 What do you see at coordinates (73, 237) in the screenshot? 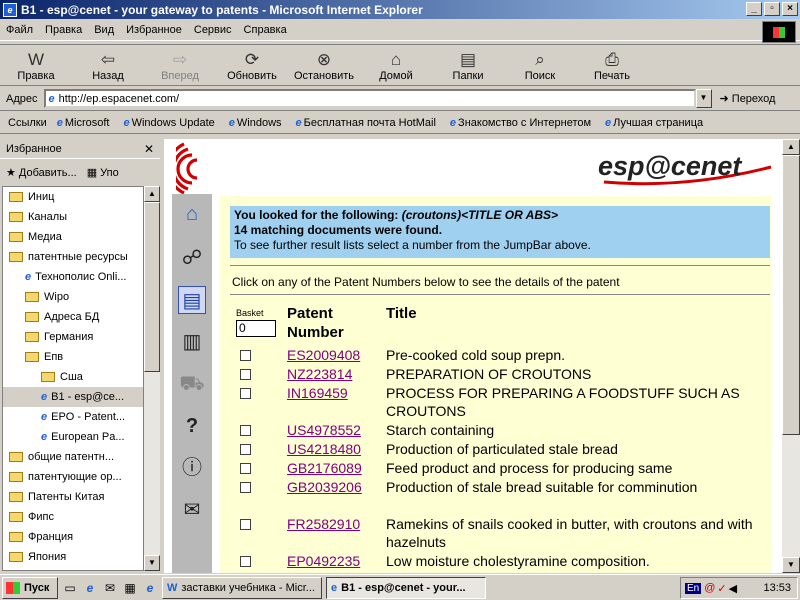
I see `favorite-item: Медиа` at bounding box center [73, 237].